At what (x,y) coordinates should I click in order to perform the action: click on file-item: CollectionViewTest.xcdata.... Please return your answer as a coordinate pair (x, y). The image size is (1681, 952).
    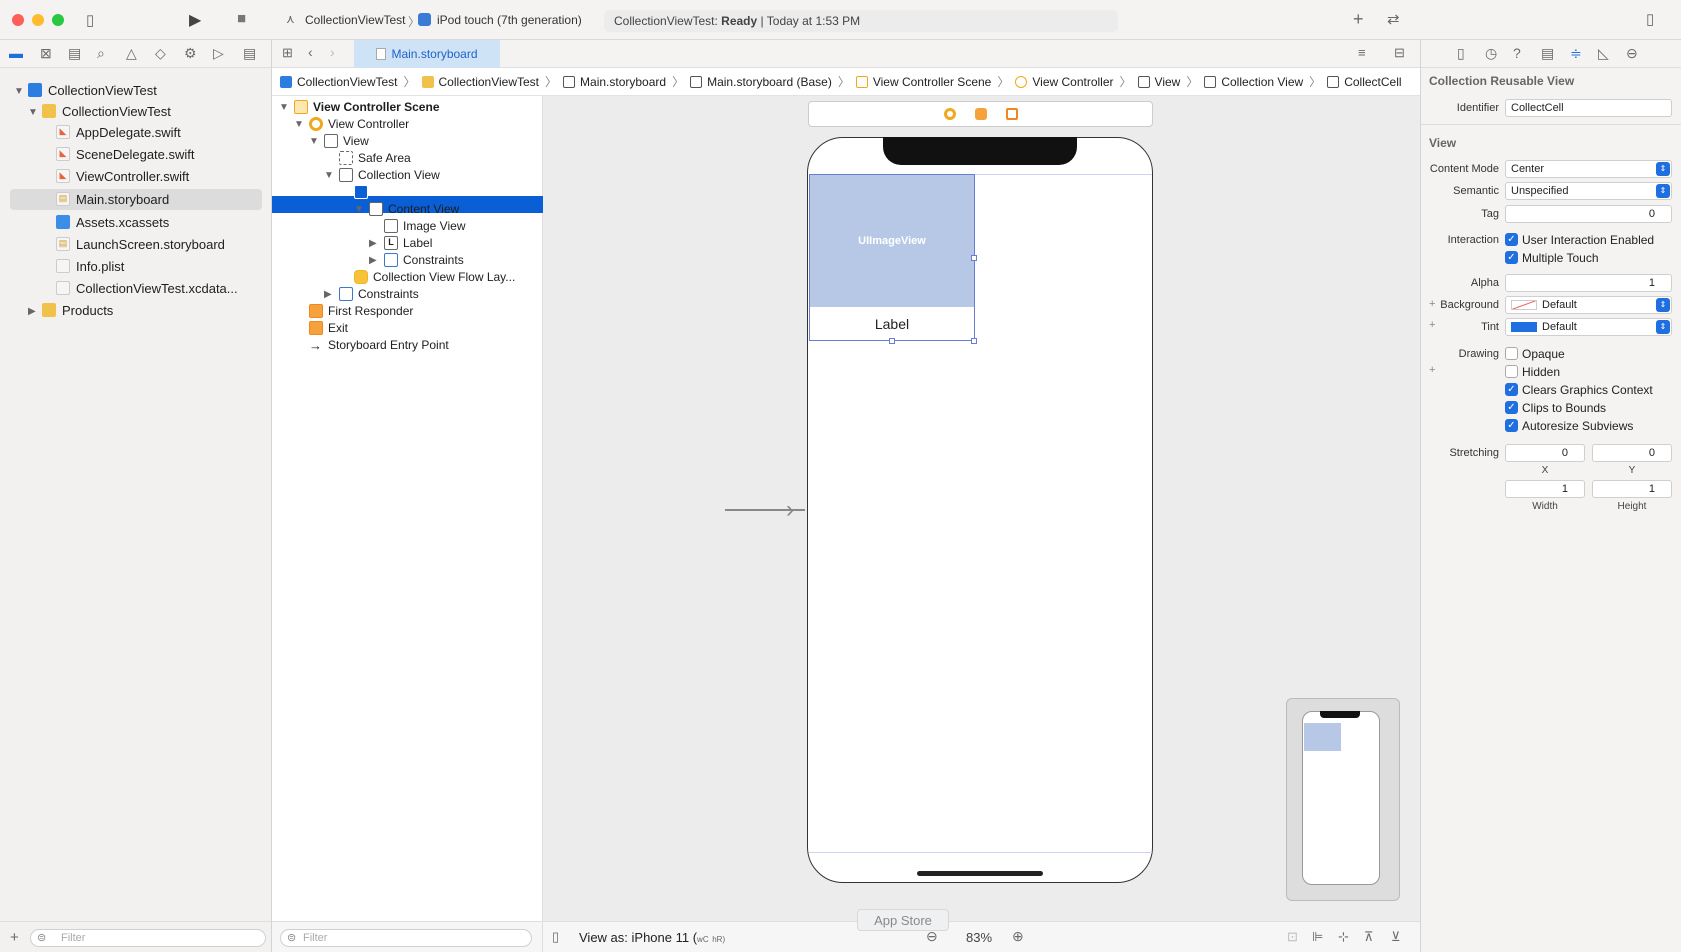
    Looking at the image, I should click on (147, 288).